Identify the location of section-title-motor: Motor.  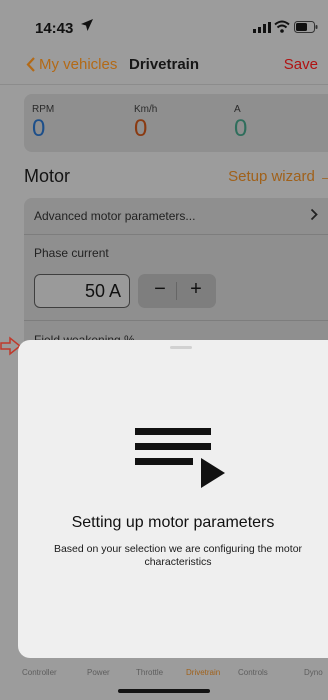
(47, 176).